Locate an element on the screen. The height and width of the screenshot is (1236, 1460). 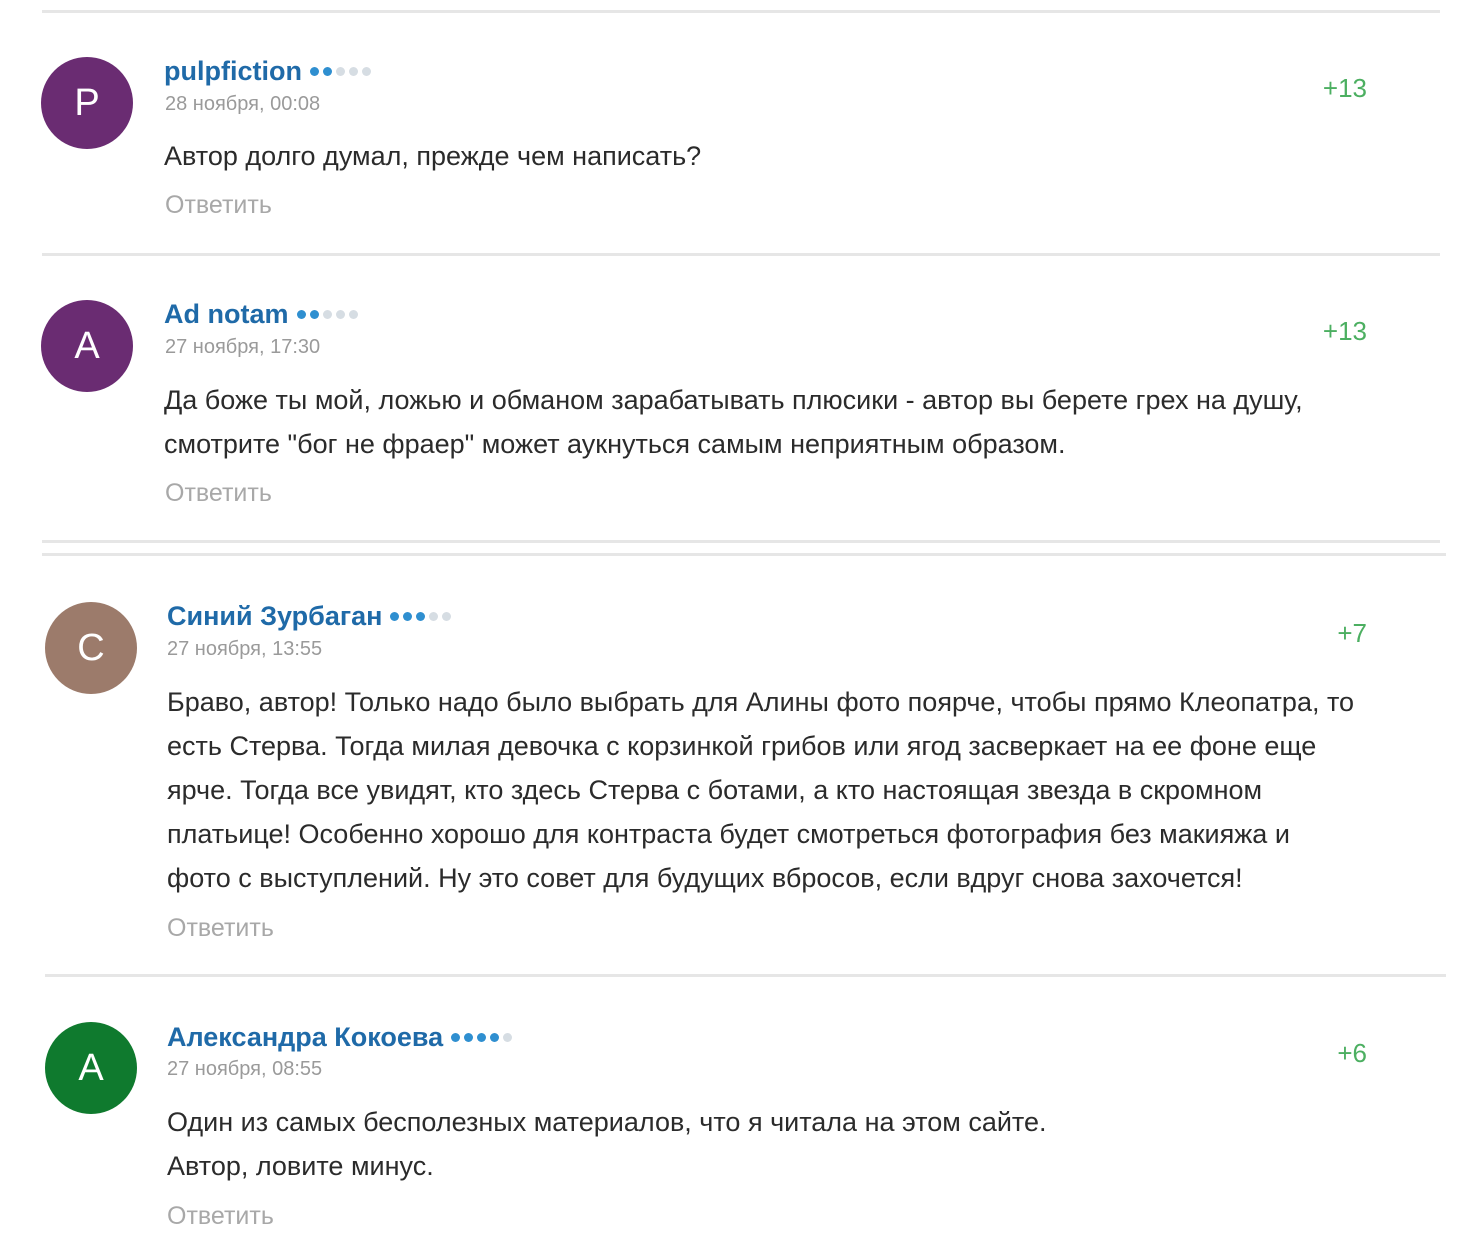
author-line: pulpfiction is located at coordinates (269, 71).